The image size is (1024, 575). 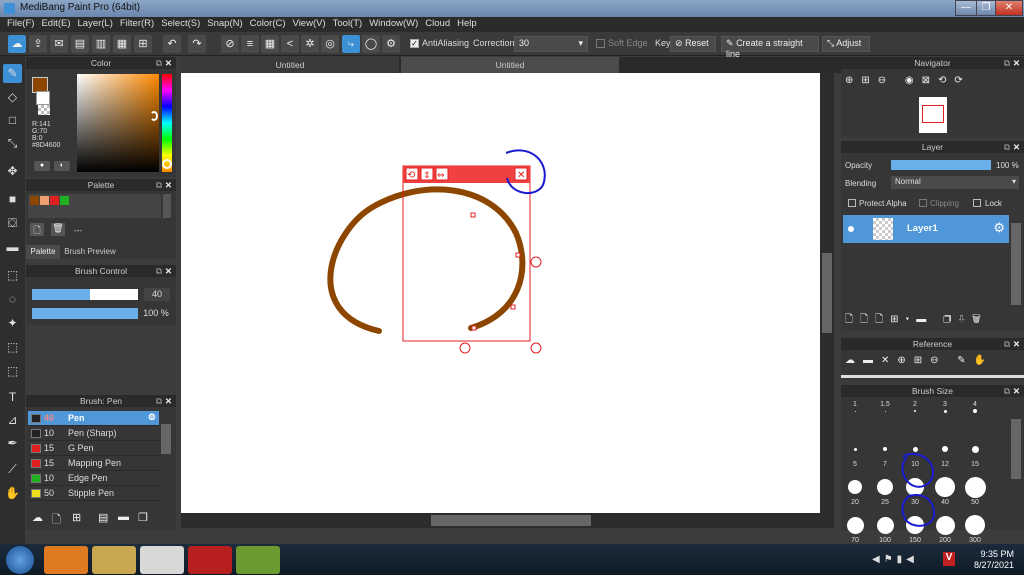 I want to click on chrome-icon, so click(x=162, y=560).